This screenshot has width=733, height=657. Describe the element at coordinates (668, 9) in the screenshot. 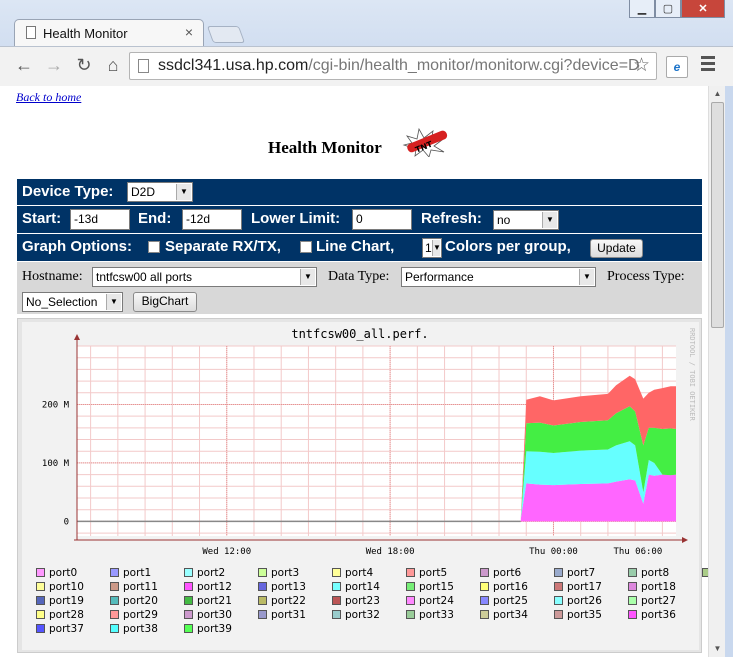

I see `maximize-icon: ▢` at that location.